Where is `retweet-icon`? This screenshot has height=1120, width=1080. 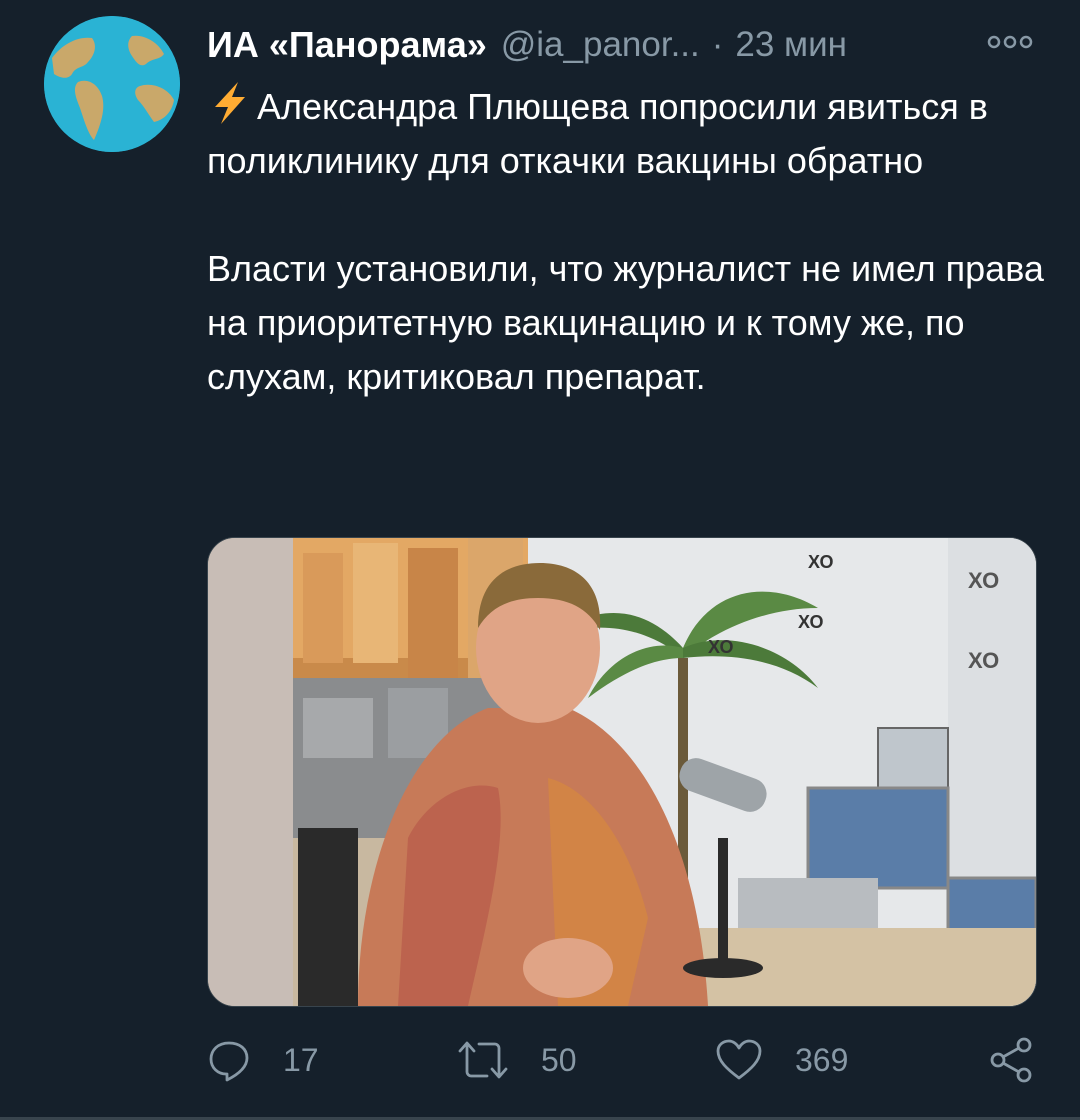 retweet-icon is located at coordinates (483, 1060).